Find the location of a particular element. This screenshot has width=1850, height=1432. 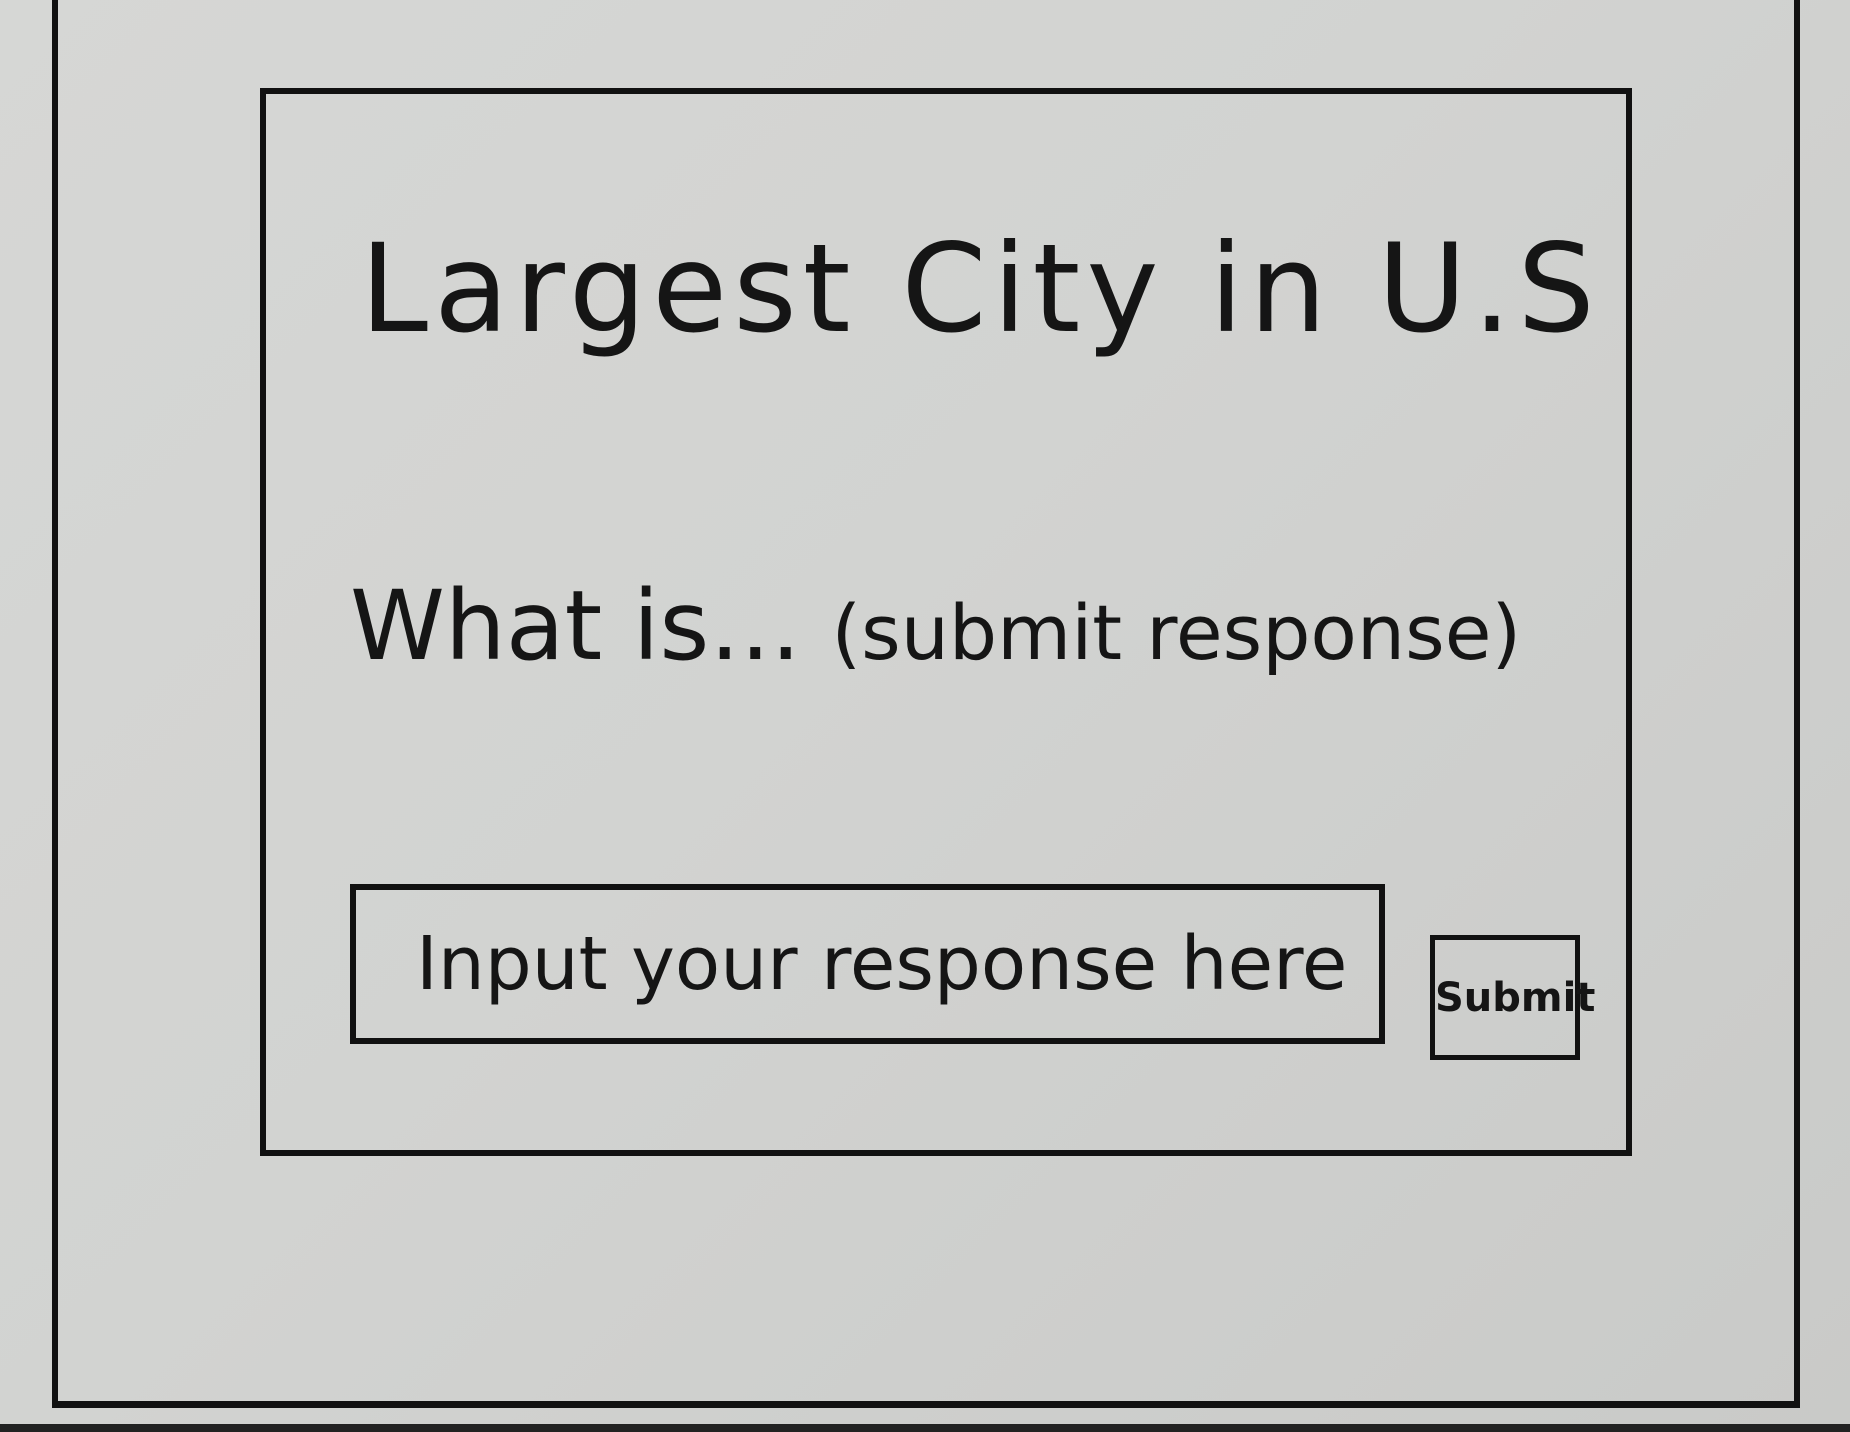

prompt-line: What is... (submit response) is located at coordinates (935, 626).